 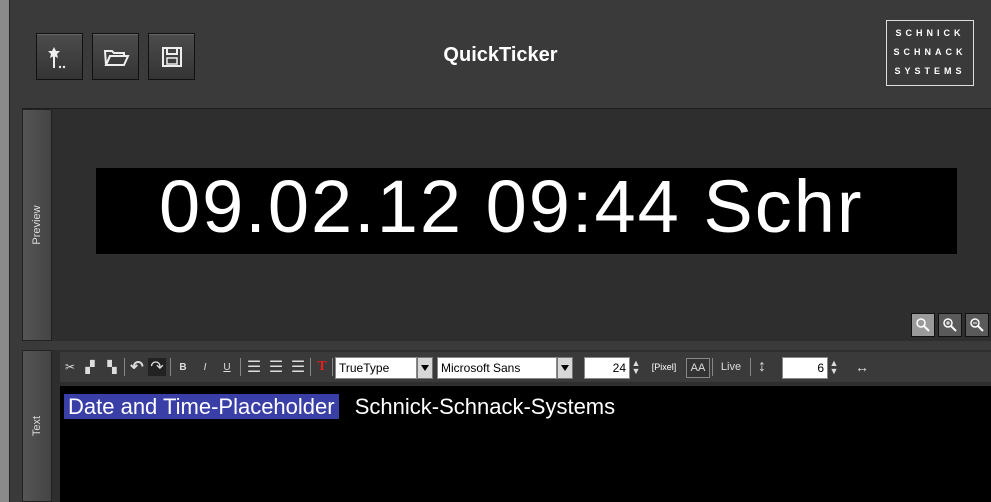 I want to click on underline-button: U, so click(x=227, y=367).